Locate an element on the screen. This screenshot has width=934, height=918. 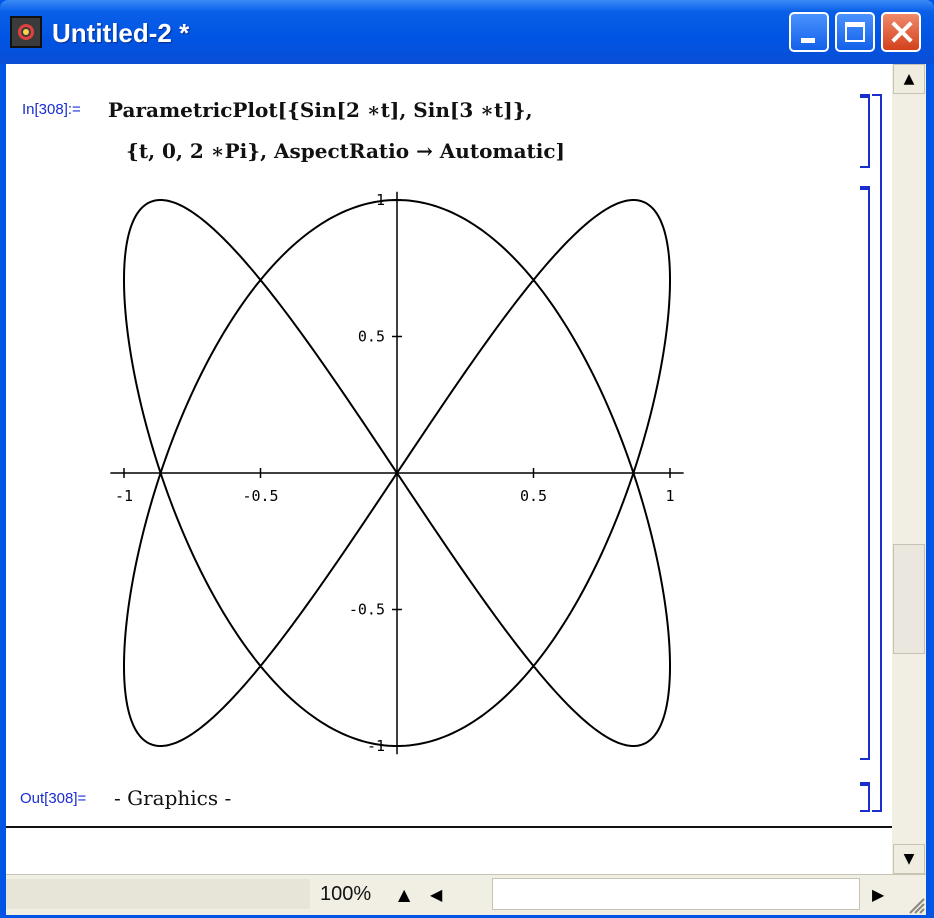
output-cell-label: Out[308]= is located at coordinates (53, 798).